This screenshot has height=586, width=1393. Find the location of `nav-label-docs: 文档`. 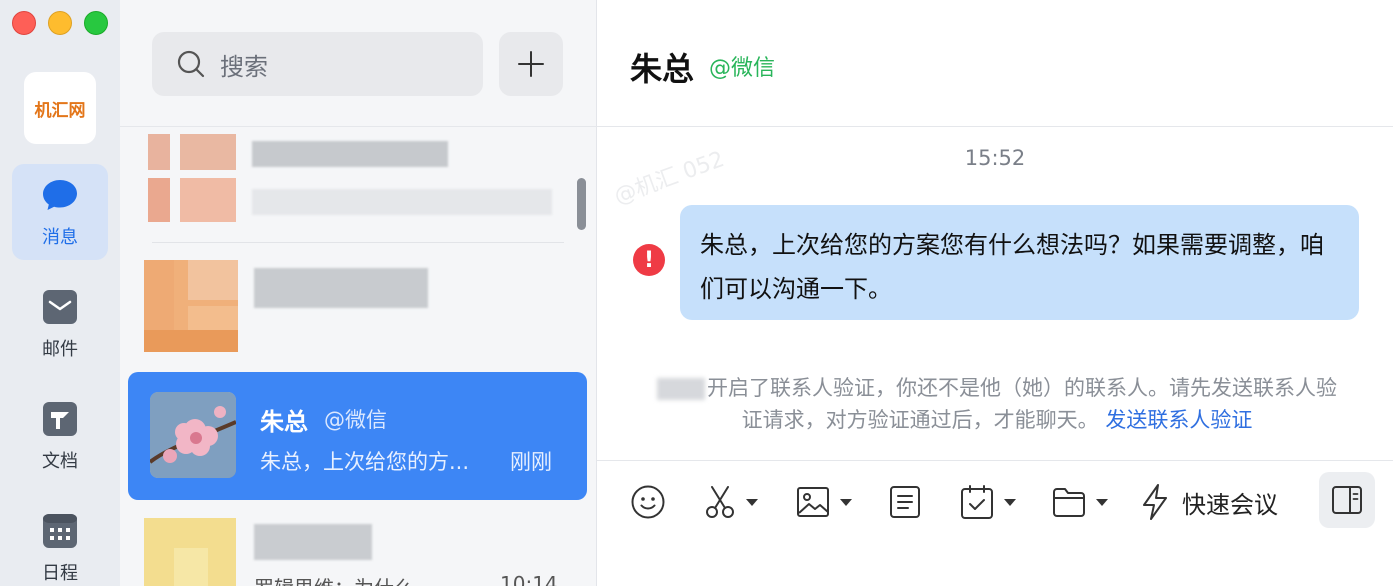

nav-label-docs: 文档 is located at coordinates (60, 461).